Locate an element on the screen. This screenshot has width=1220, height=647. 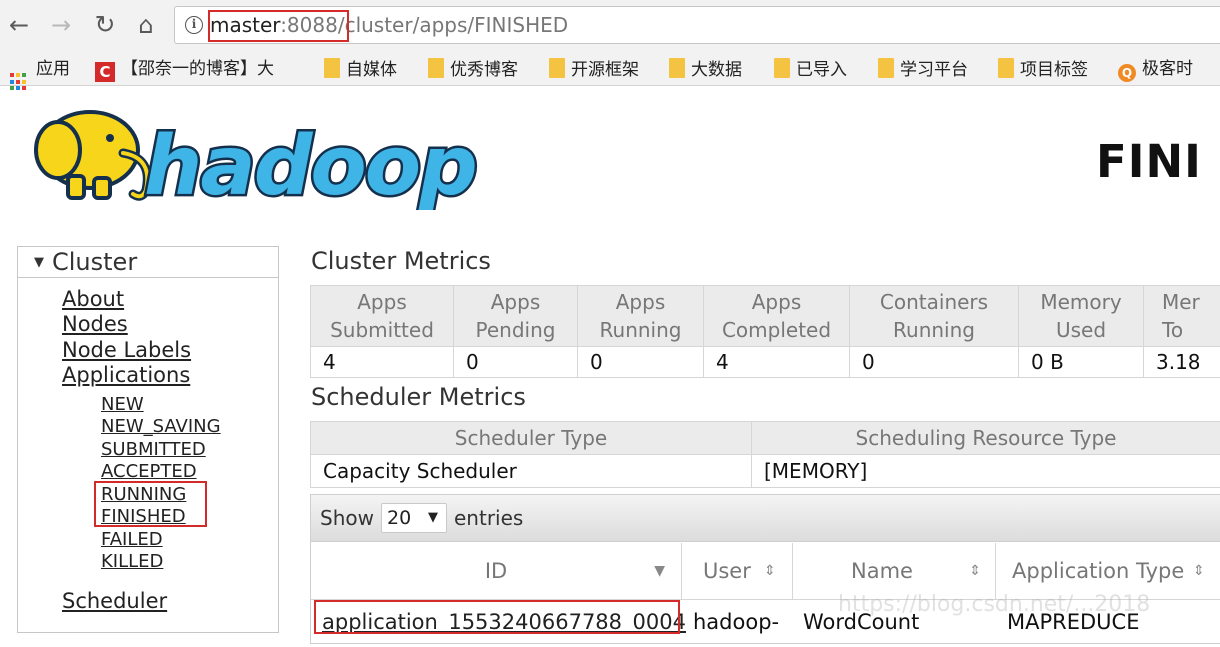
application-user: hadoop- is located at coordinates (736, 622).